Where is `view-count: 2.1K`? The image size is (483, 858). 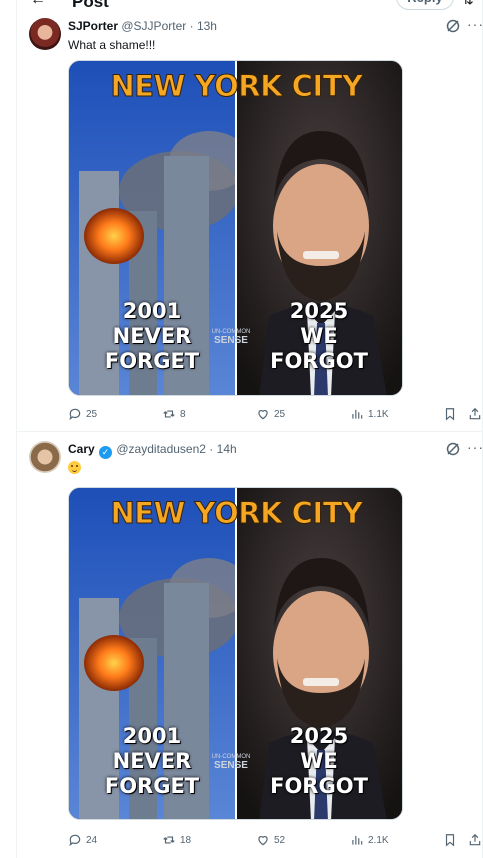 view-count: 2.1K is located at coordinates (378, 840).